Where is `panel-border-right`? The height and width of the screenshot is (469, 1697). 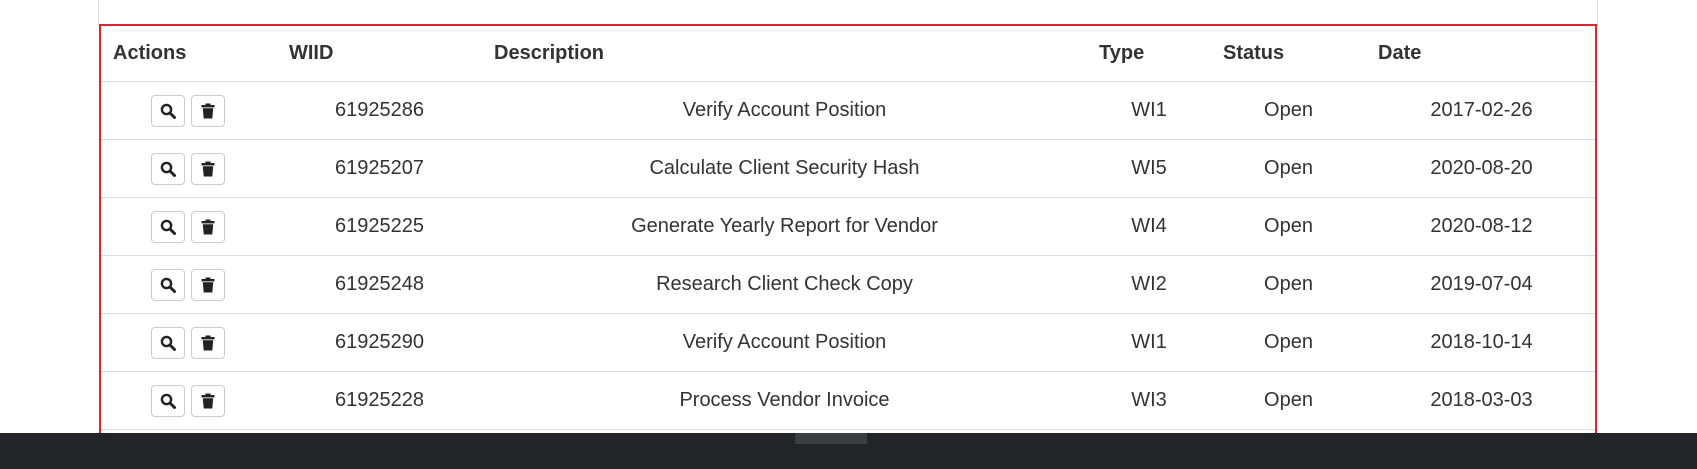 panel-border-right is located at coordinates (1597, 13).